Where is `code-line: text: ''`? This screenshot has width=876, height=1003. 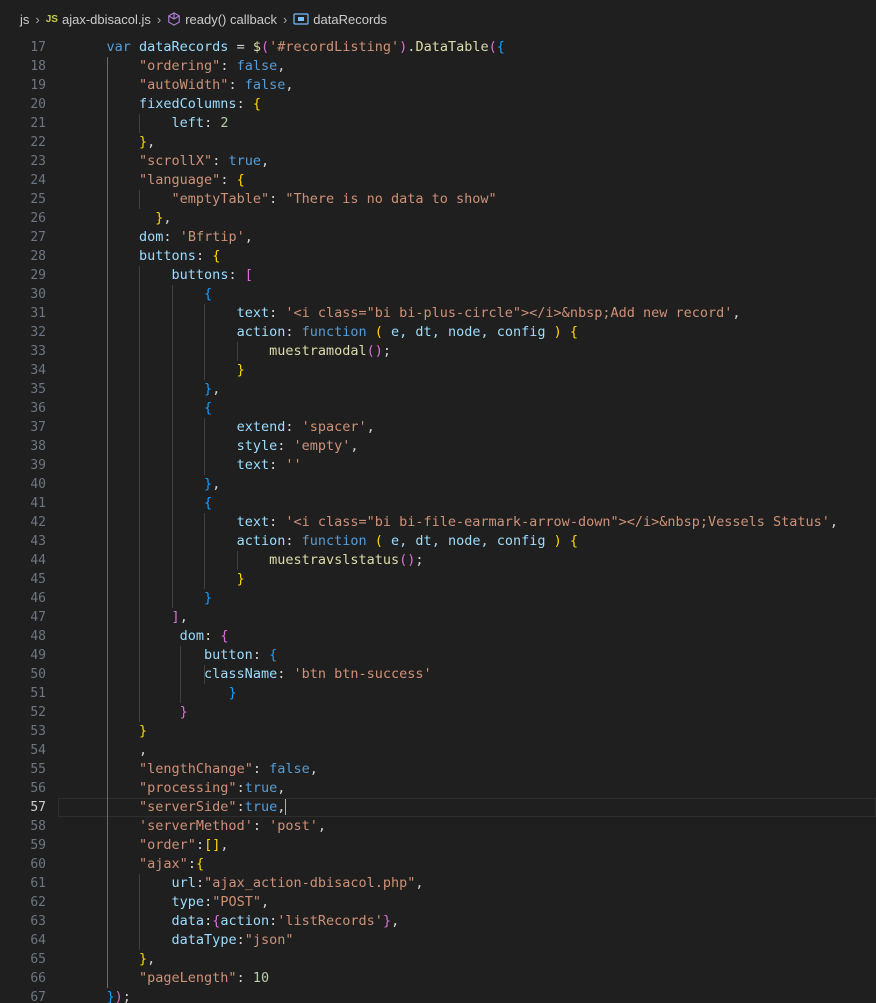 code-line: text: '' is located at coordinates (467, 465).